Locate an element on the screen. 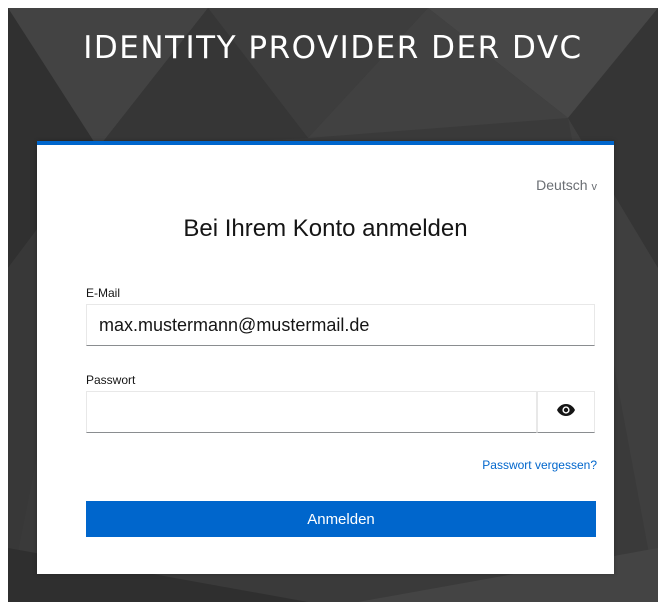 The height and width of the screenshot is (602, 665). language-selector: Deutsch v is located at coordinates (566, 185).